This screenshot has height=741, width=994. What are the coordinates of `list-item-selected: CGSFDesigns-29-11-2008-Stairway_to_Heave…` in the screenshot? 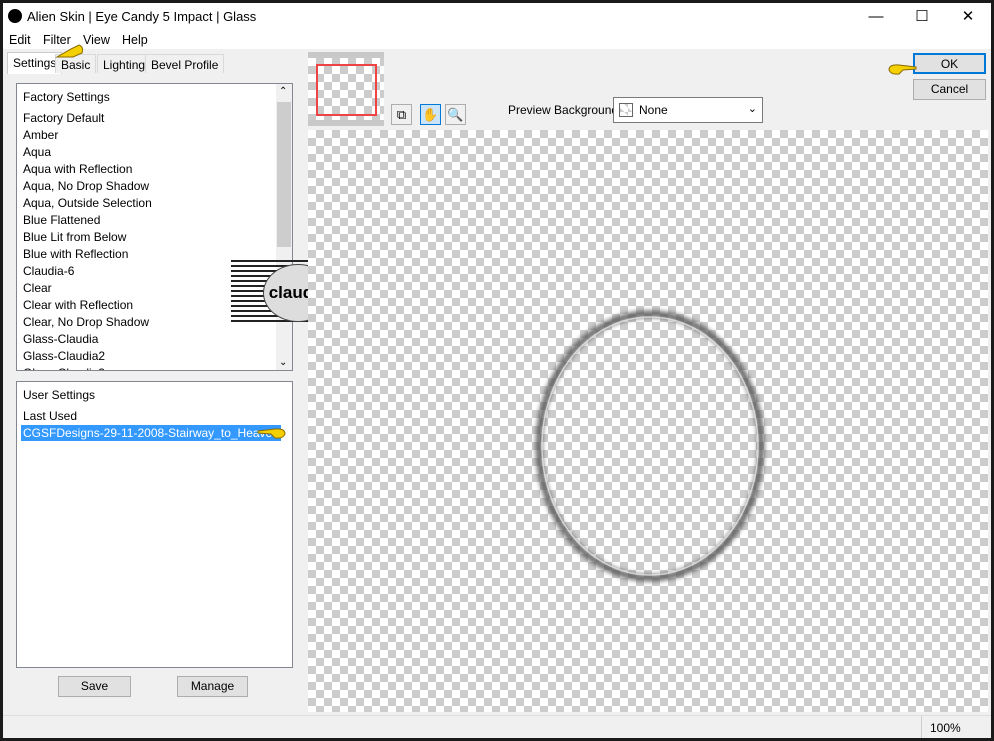 It's located at (151, 433).